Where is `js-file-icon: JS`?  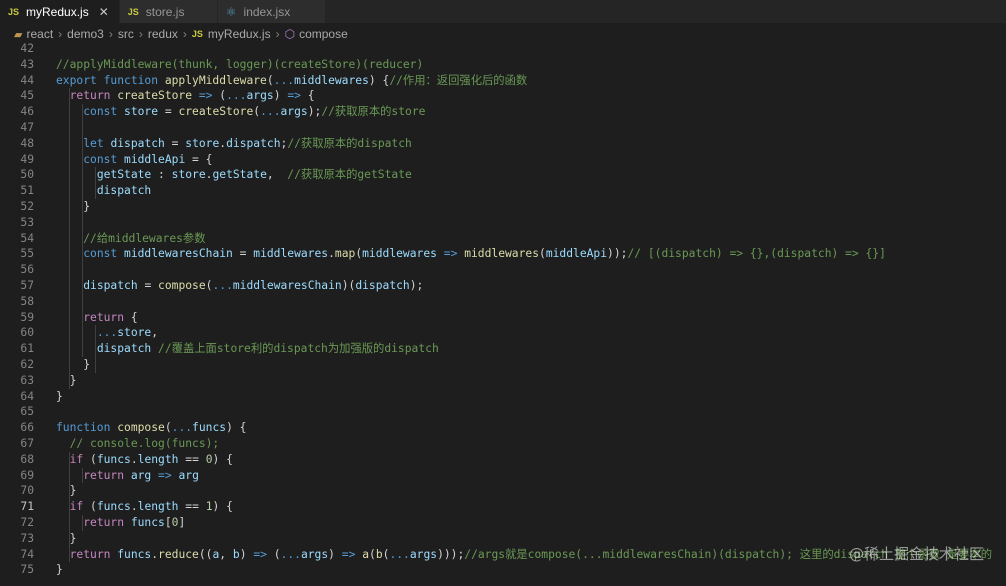 js-file-icon: JS is located at coordinates (14, 11).